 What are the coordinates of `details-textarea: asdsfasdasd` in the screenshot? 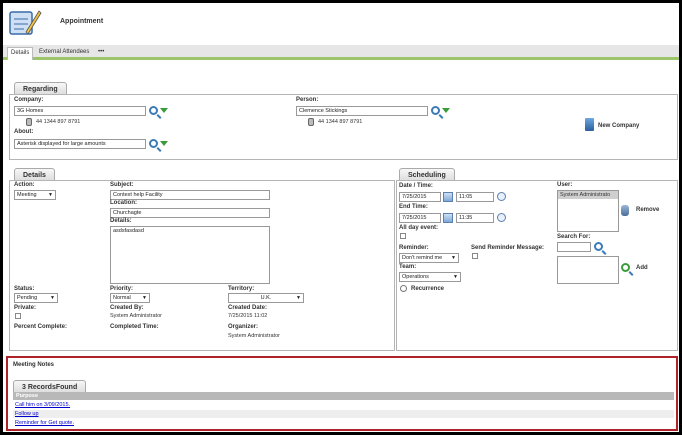 It's located at (190, 255).